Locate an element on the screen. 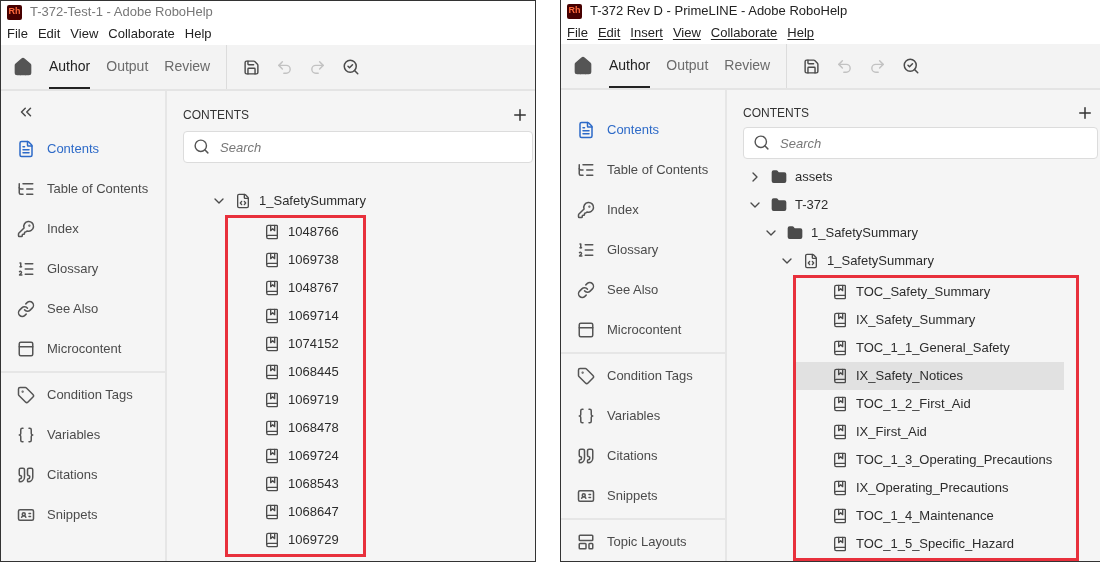  tree-item: TOC_1_1_General_Safety is located at coordinates (930, 348).